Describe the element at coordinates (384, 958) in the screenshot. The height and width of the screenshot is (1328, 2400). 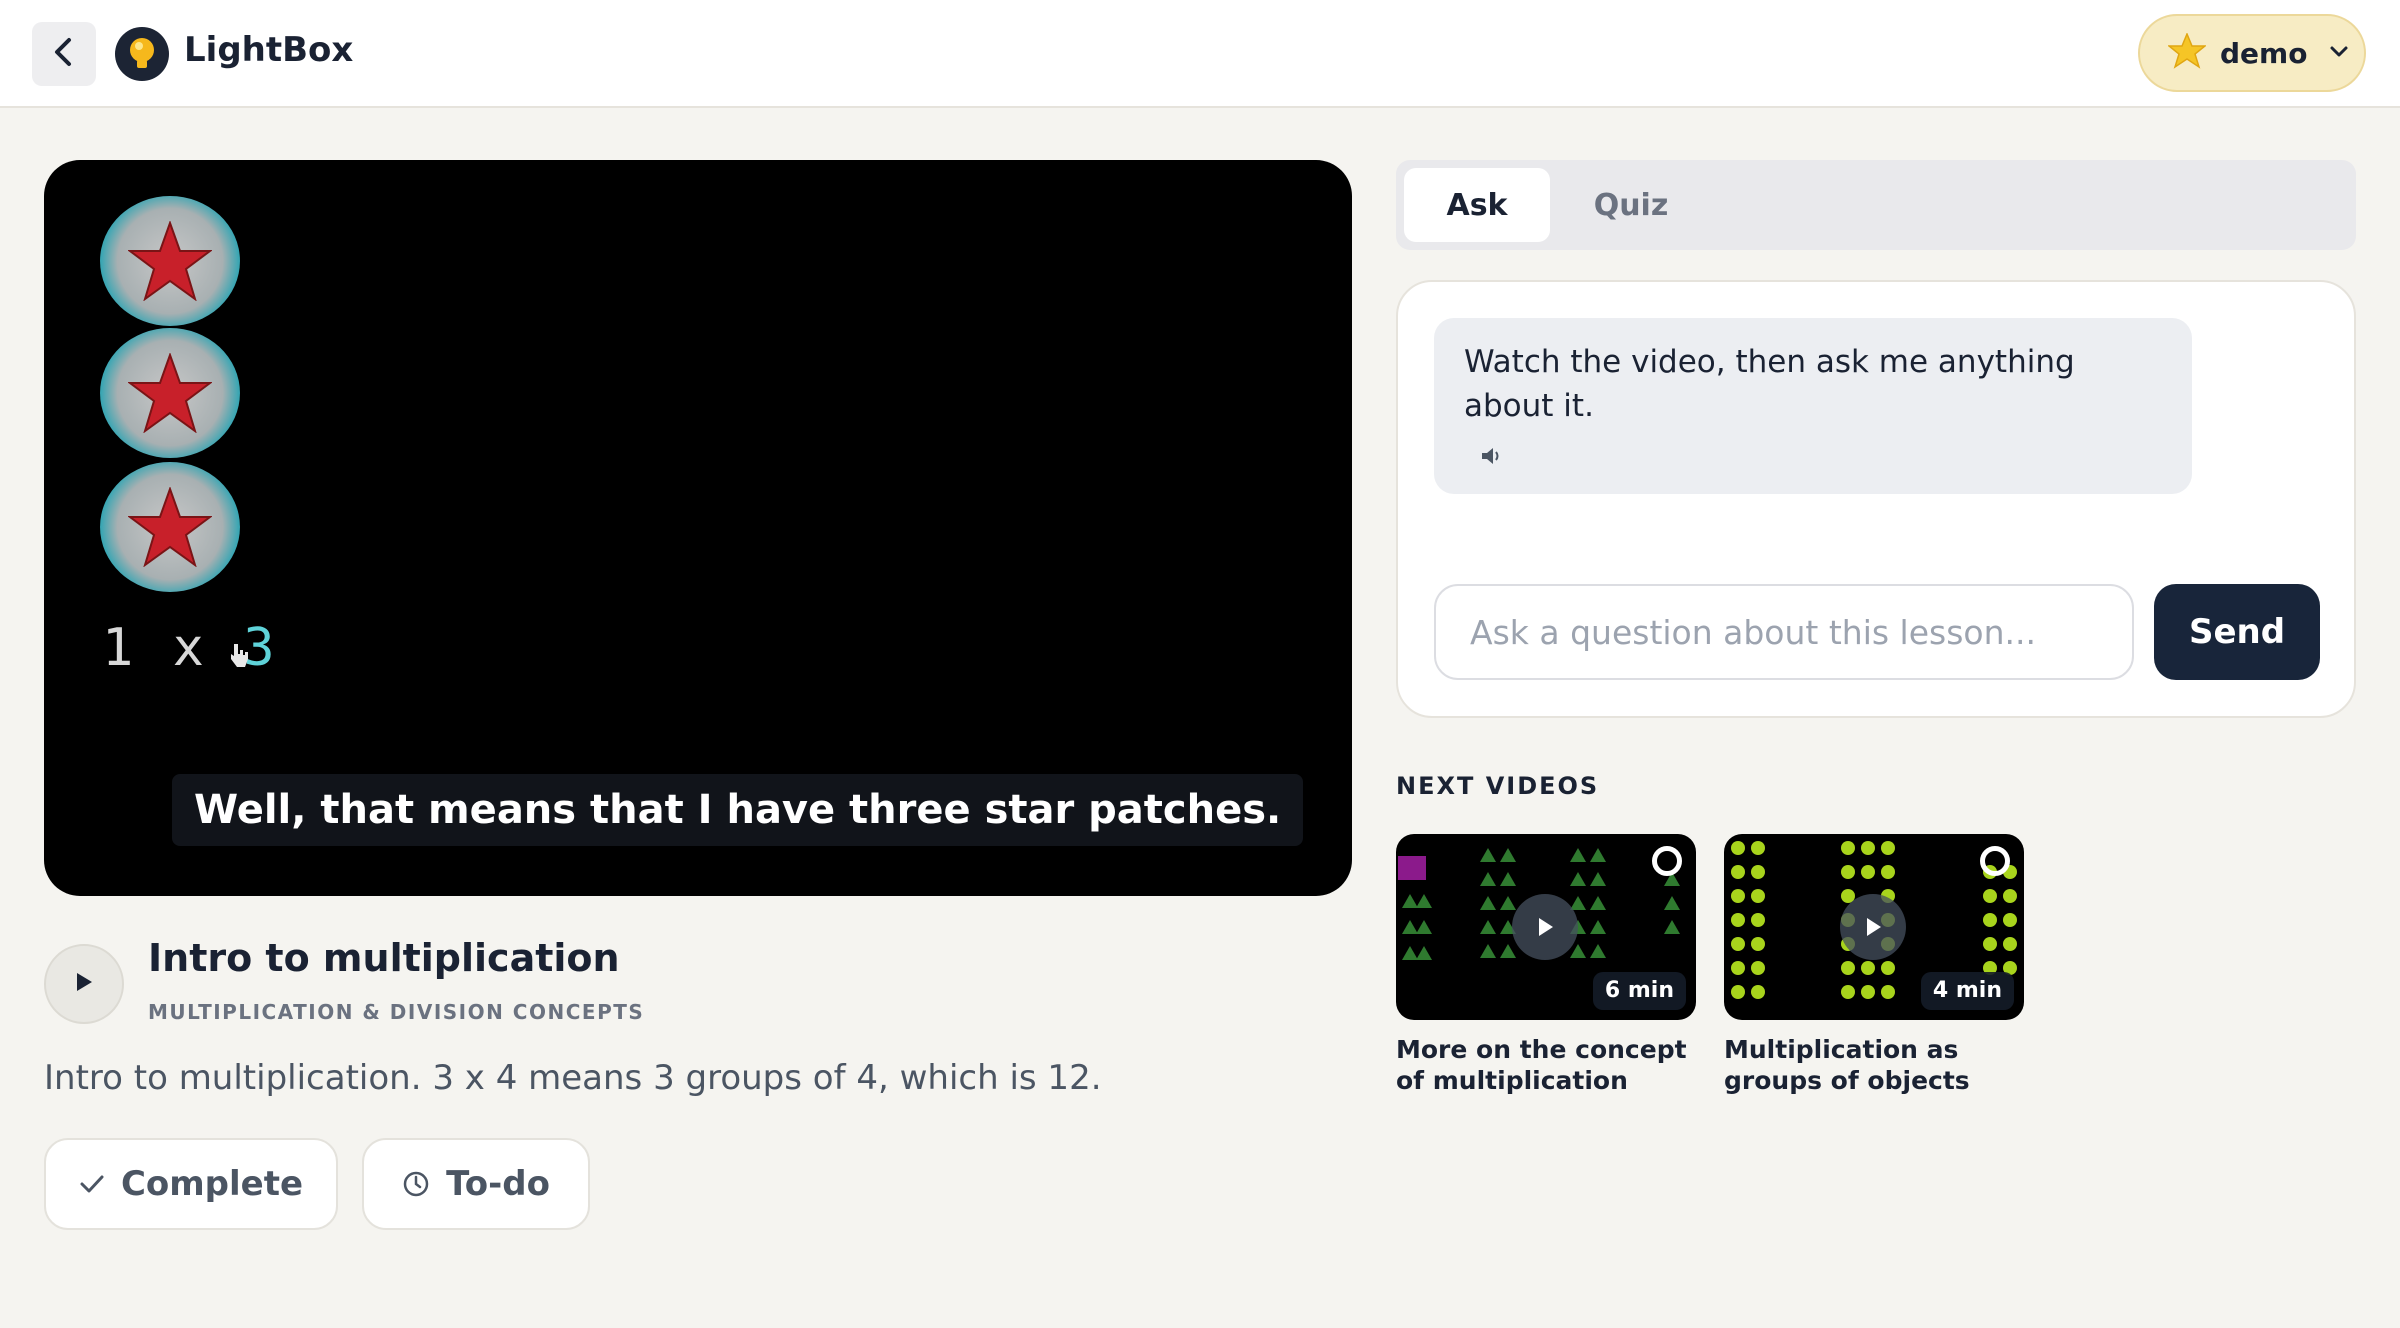
I see `lesson-title: Intro to multiplication` at that location.